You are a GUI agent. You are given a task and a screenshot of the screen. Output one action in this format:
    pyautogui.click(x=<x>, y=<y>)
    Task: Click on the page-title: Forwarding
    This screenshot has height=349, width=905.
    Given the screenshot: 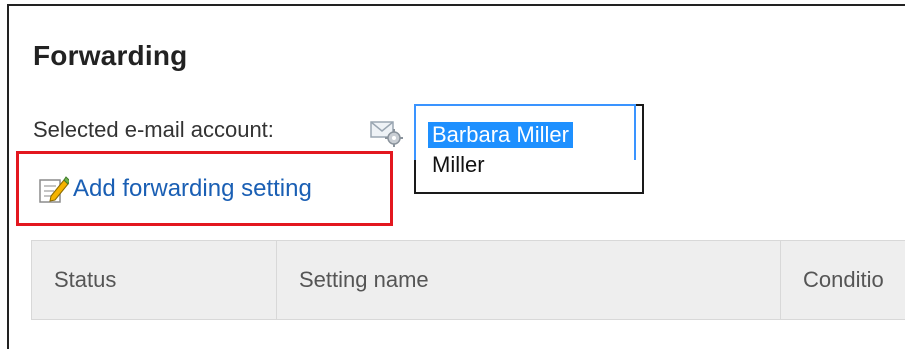 What is the action you would take?
    pyautogui.click(x=110, y=55)
    